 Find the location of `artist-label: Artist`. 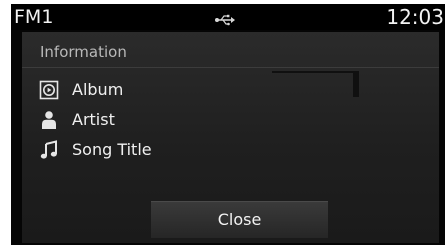

artist-label: Artist is located at coordinates (93, 119).